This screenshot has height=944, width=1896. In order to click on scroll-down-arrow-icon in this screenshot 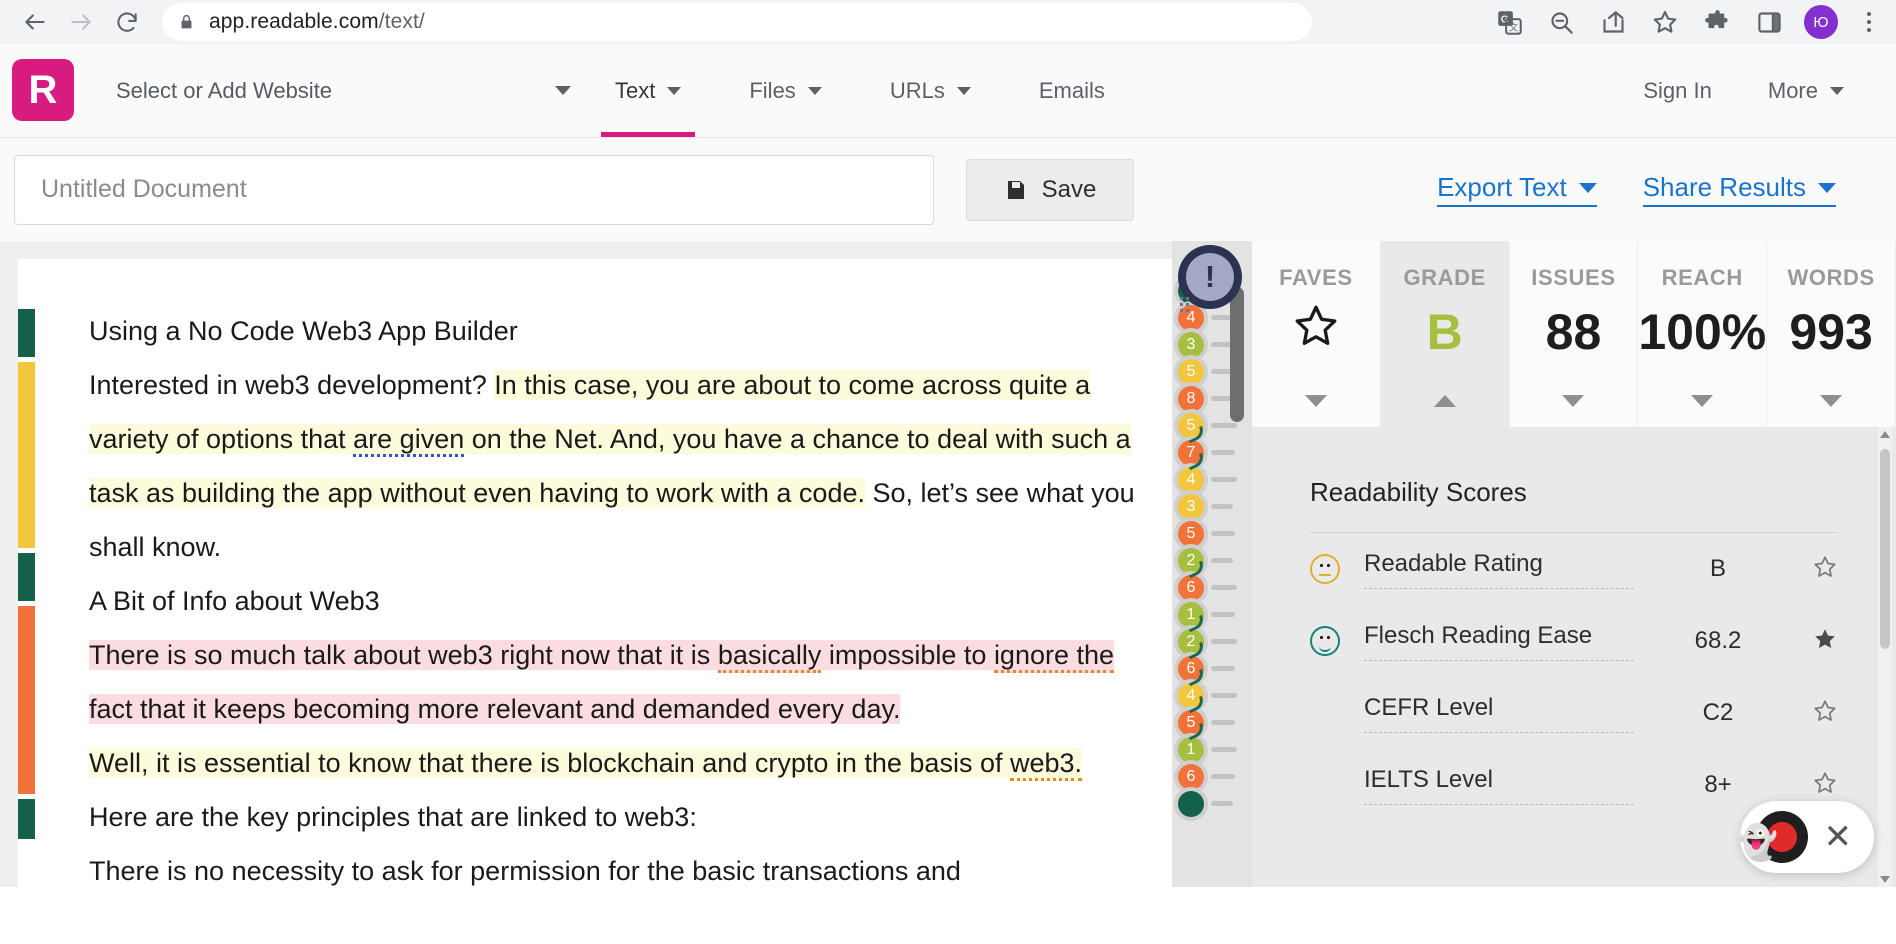, I will do `click(1885, 879)`.